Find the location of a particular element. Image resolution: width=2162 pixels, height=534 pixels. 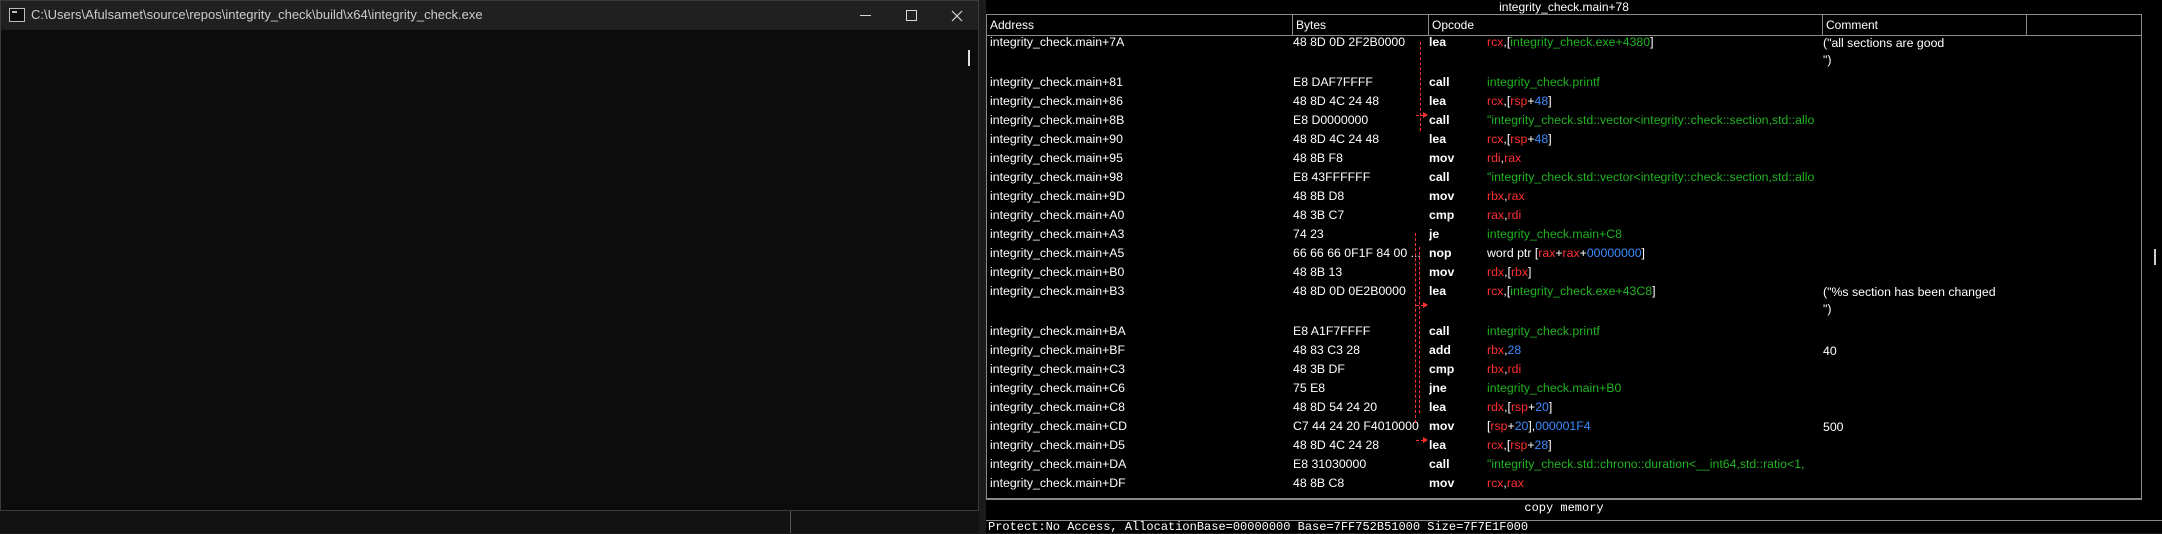

operand-cell: rcx,[rsp+28] is located at coordinates (1653, 445).